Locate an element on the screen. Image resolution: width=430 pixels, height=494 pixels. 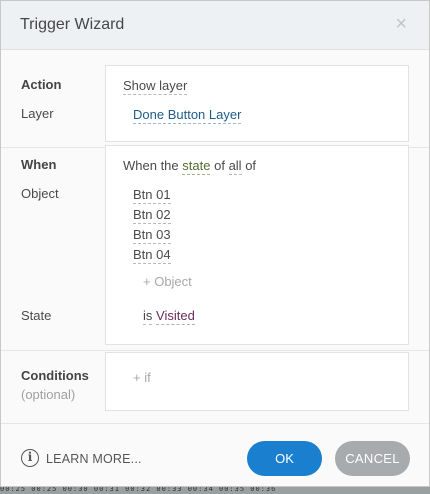
action-box: Show layer Done Button Layer is located at coordinates (257, 103).